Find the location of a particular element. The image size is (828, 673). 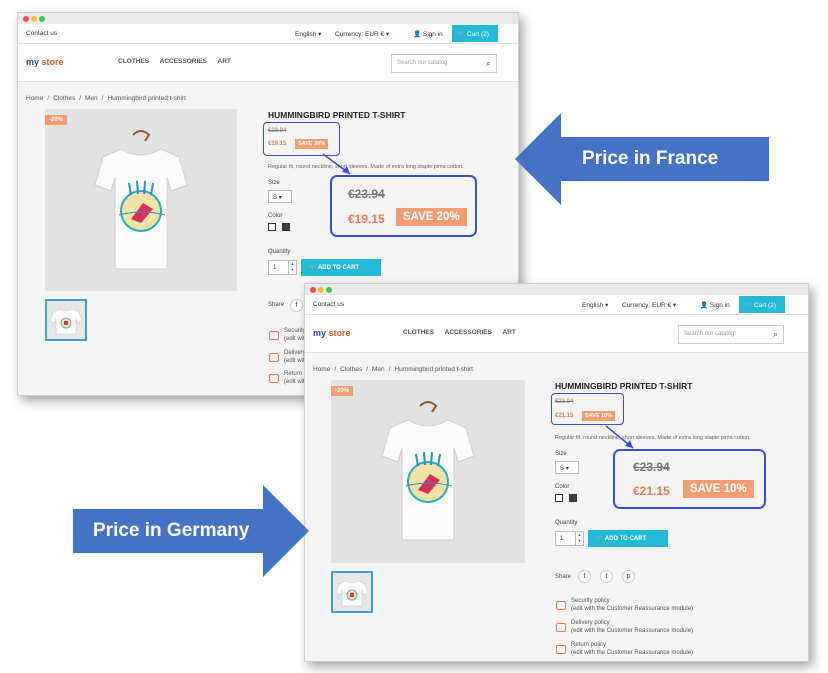

france-callout-text: Price in France is located at coordinates (650, 158).